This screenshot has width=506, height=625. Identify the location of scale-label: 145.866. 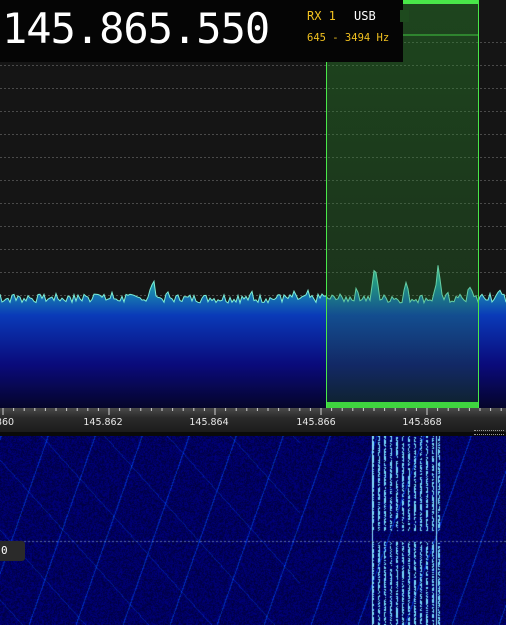
(316, 422).